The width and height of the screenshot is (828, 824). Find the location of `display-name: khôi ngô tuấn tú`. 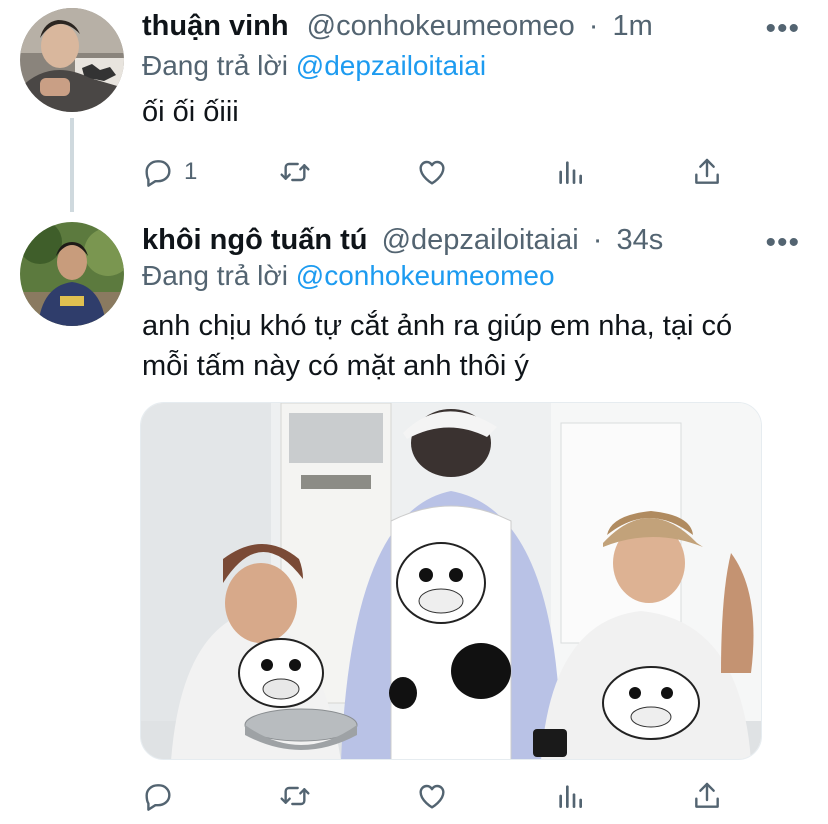

display-name: khôi ngô tuấn tú is located at coordinates (255, 240).